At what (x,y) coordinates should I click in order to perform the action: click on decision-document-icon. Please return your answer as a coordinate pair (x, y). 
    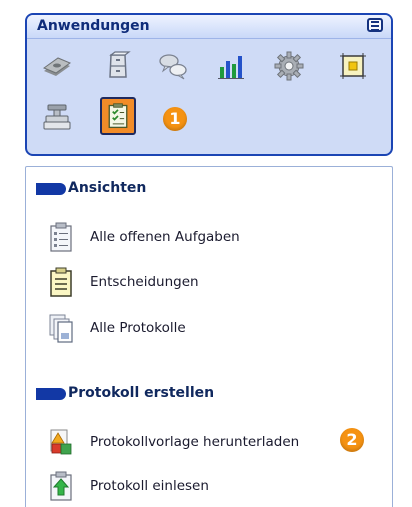
    Looking at the image, I should click on (61, 282).